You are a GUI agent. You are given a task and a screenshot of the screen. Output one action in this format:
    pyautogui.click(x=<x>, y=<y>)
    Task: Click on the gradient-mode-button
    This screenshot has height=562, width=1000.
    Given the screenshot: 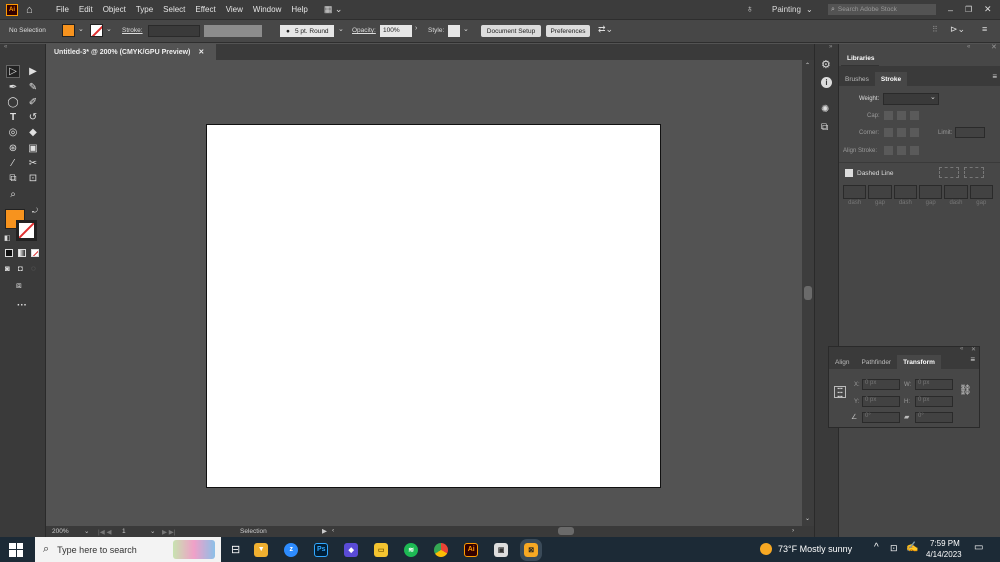 What is the action you would take?
    pyautogui.click(x=22, y=253)
    